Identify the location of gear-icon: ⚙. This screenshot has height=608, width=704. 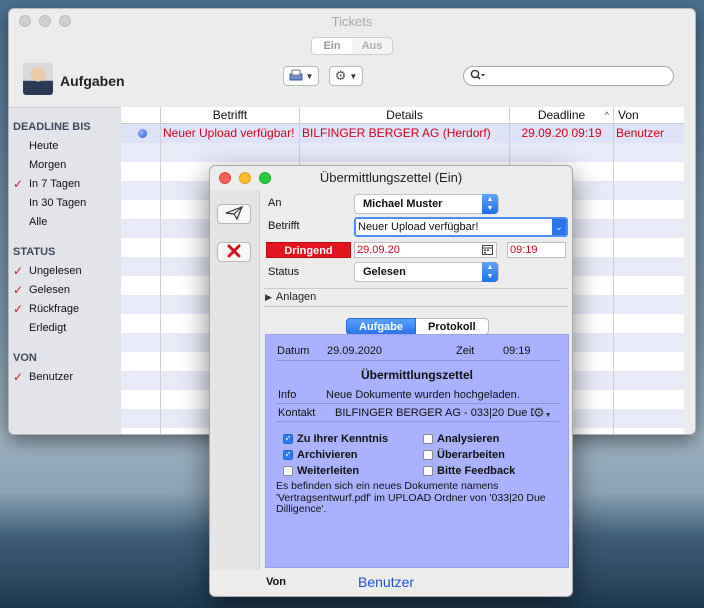
(340, 75).